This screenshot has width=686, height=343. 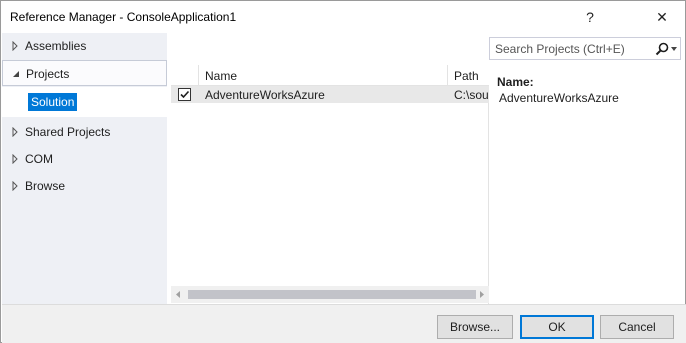 I want to click on search-input: Search Projects (Ctrl+E), so click(x=585, y=48).